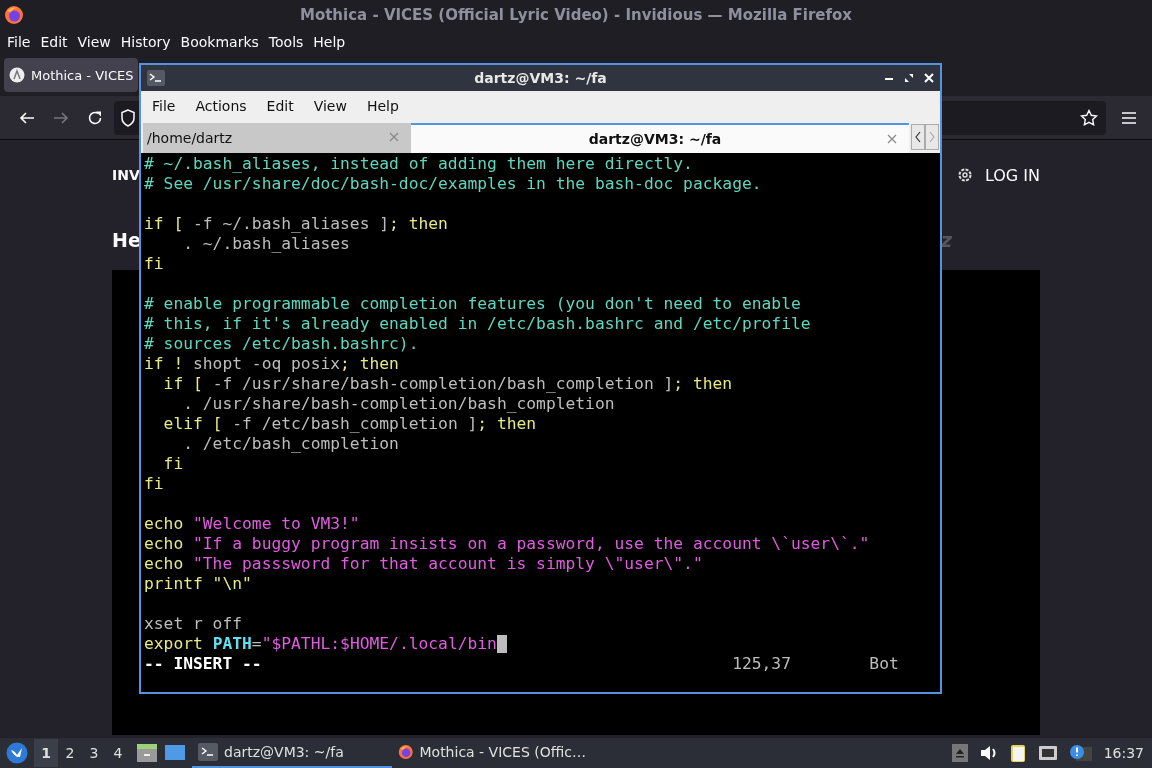 This screenshot has width=1152, height=768. What do you see at coordinates (507, 544) in the screenshot?
I see `code-line: echo "If a buggy program insists on a password, use the account \`user\`."` at bounding box center [507, 544].